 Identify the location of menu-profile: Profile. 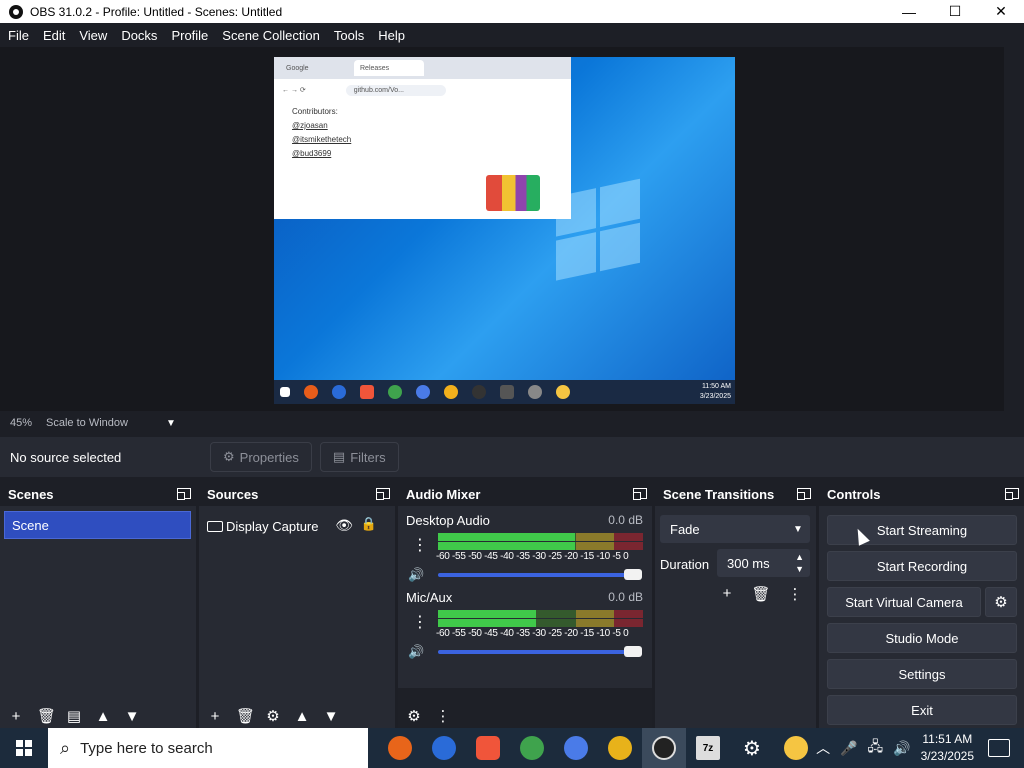
(189, 35).